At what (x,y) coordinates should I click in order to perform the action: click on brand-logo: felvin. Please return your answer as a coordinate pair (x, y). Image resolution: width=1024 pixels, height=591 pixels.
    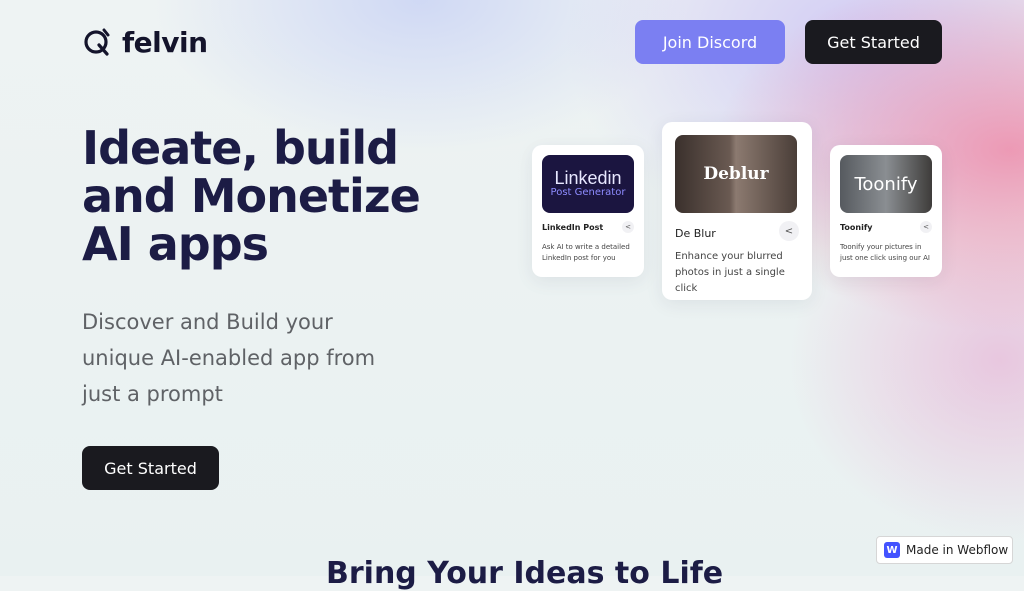
    Looking at the image, I should click on (145, 42).